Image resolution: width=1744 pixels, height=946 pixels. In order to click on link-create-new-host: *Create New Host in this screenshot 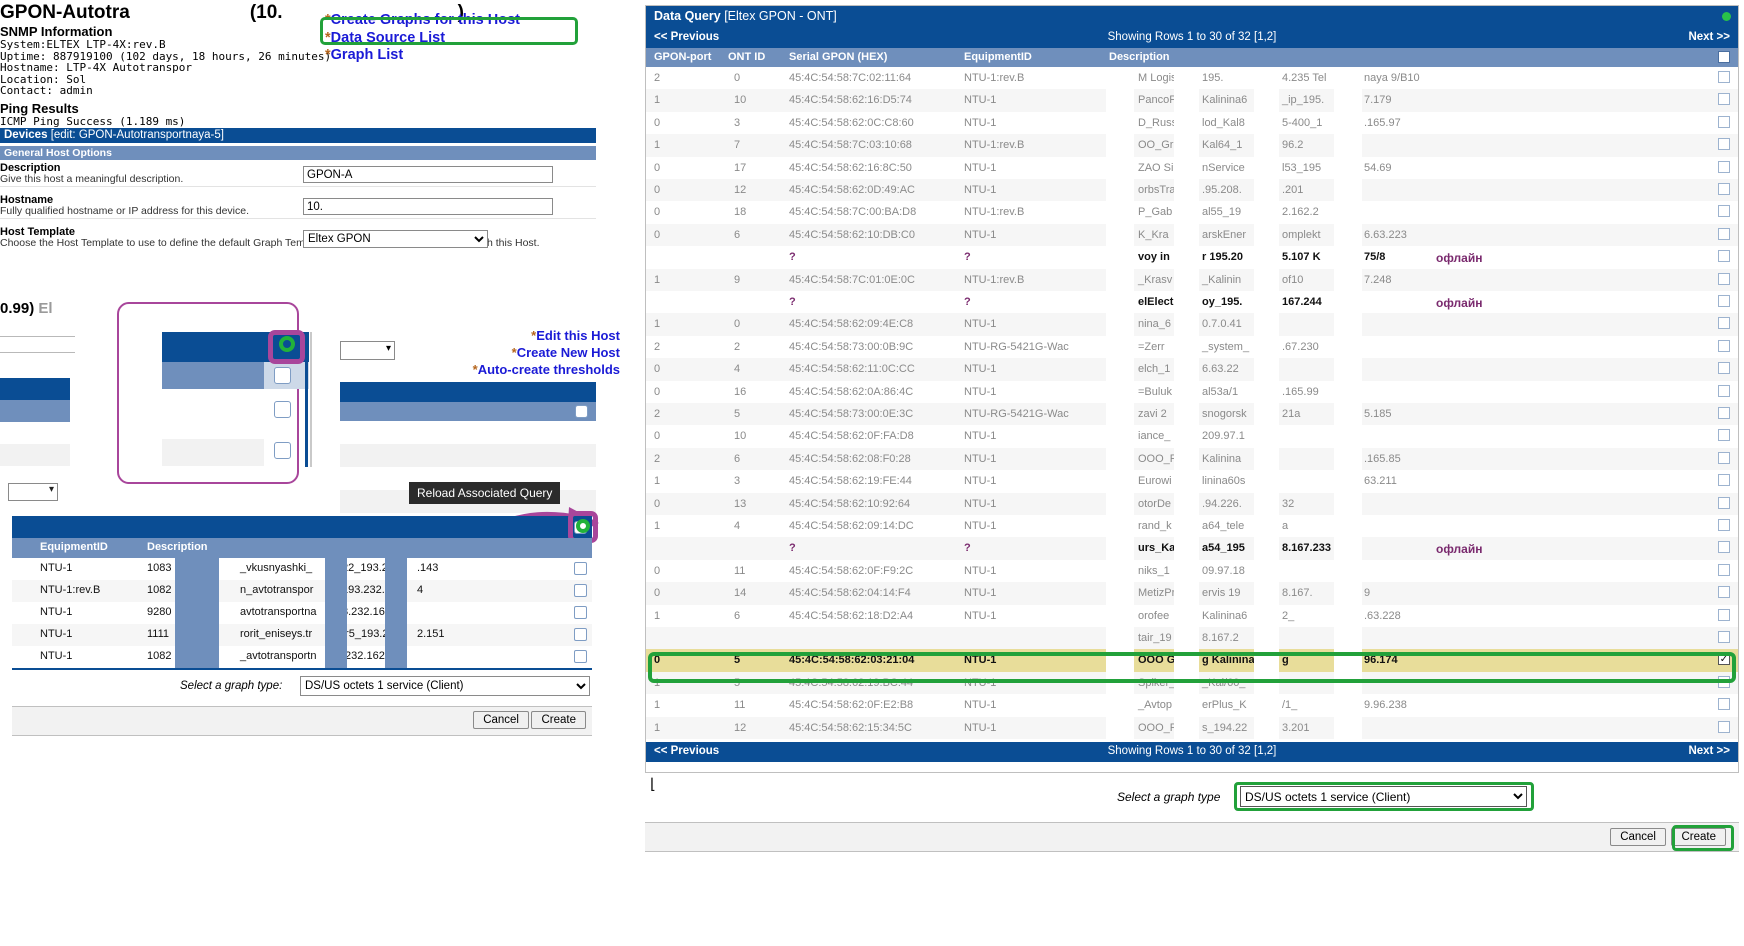, I will do `click(510, 352)`.